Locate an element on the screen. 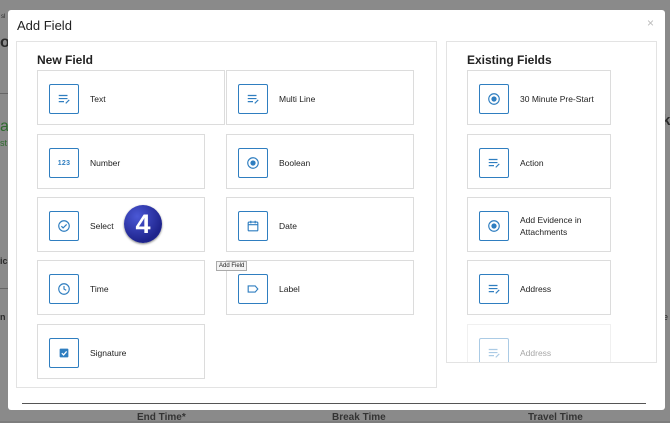  clock-icon is located at coordinates (64, 289).